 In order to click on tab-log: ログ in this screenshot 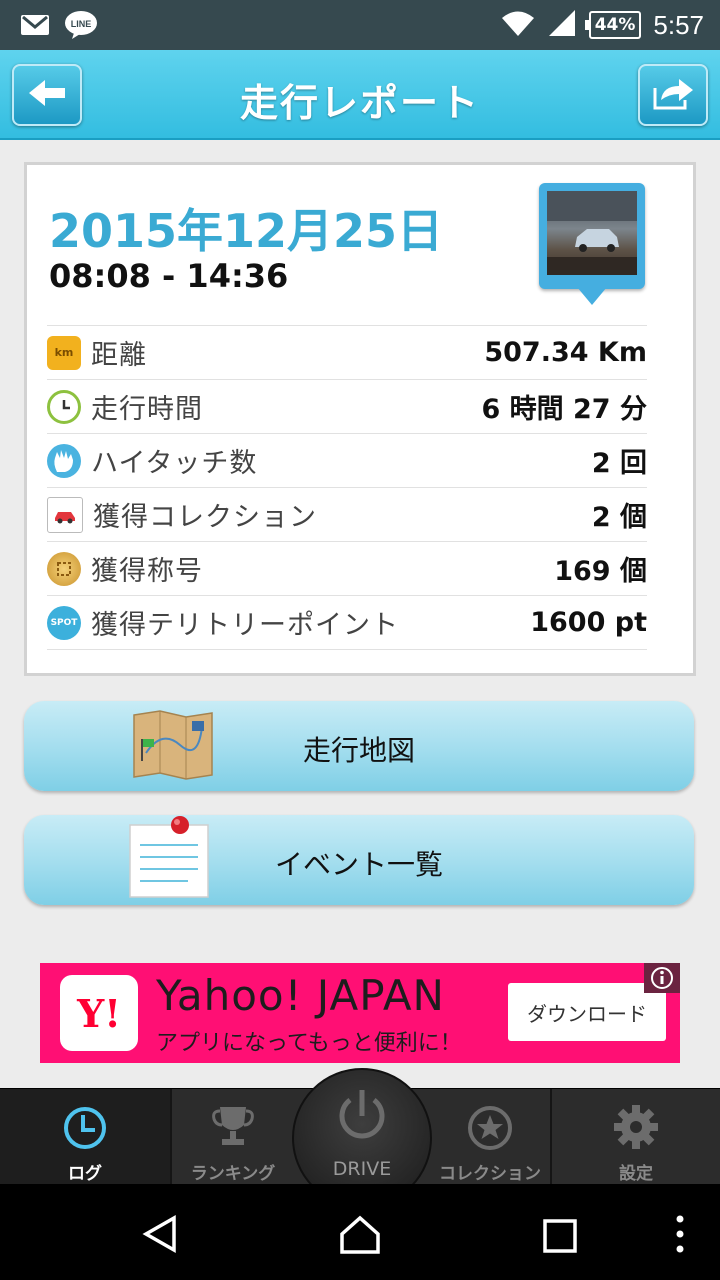, I will do `click(85, 1137)`.